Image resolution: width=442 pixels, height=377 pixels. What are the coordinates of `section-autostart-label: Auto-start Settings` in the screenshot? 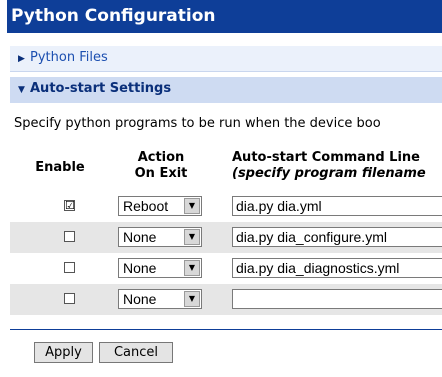 It's located at (101, 88).